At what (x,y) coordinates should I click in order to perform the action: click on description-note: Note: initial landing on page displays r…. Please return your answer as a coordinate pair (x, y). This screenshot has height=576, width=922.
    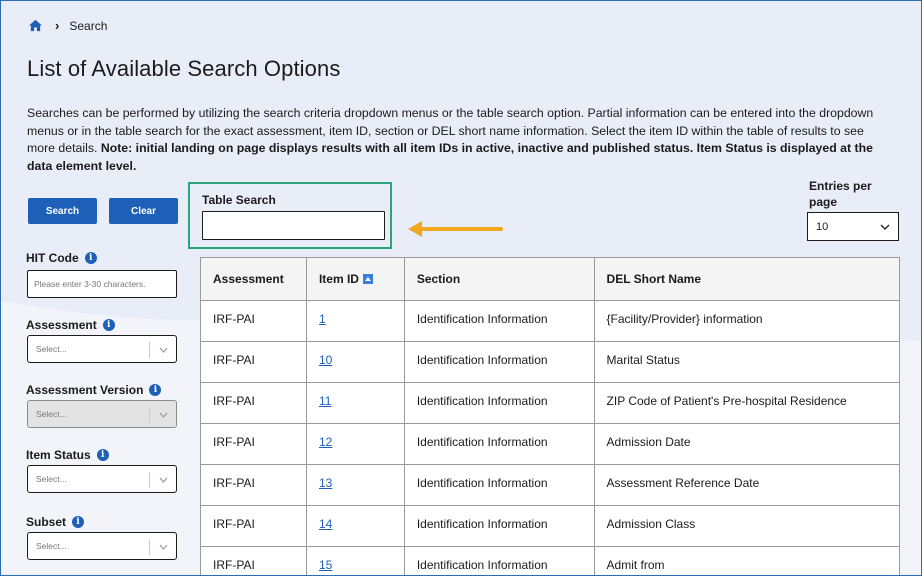
    Looking at the image, I should click on (450, 157).